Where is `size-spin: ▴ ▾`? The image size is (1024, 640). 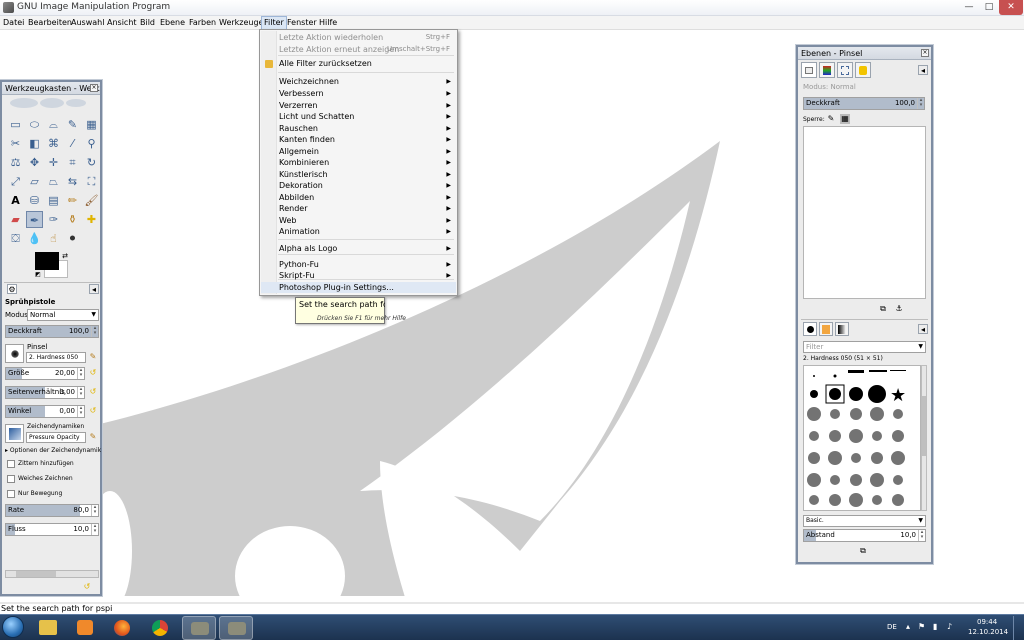
size-spin: ▴ ▾ is located at coordinates (80, 373).